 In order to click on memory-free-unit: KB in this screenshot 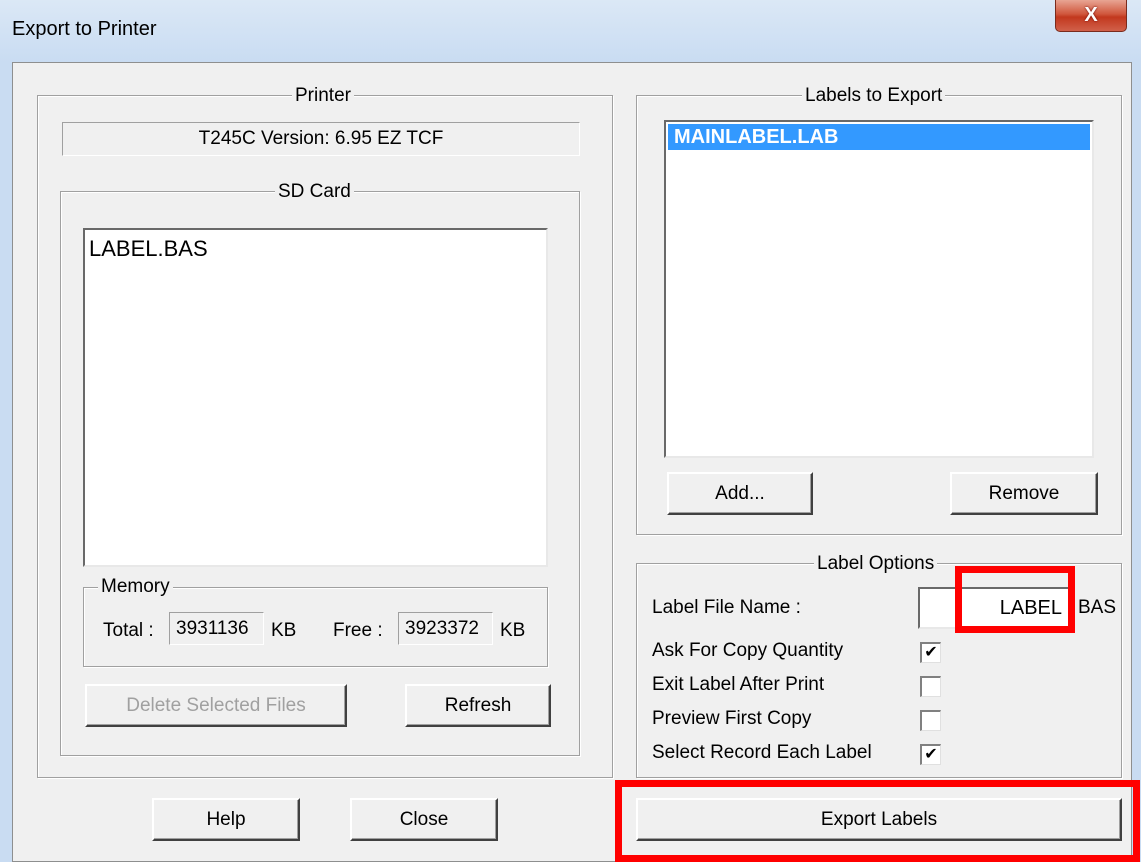, I will do `click(513, 630)`.